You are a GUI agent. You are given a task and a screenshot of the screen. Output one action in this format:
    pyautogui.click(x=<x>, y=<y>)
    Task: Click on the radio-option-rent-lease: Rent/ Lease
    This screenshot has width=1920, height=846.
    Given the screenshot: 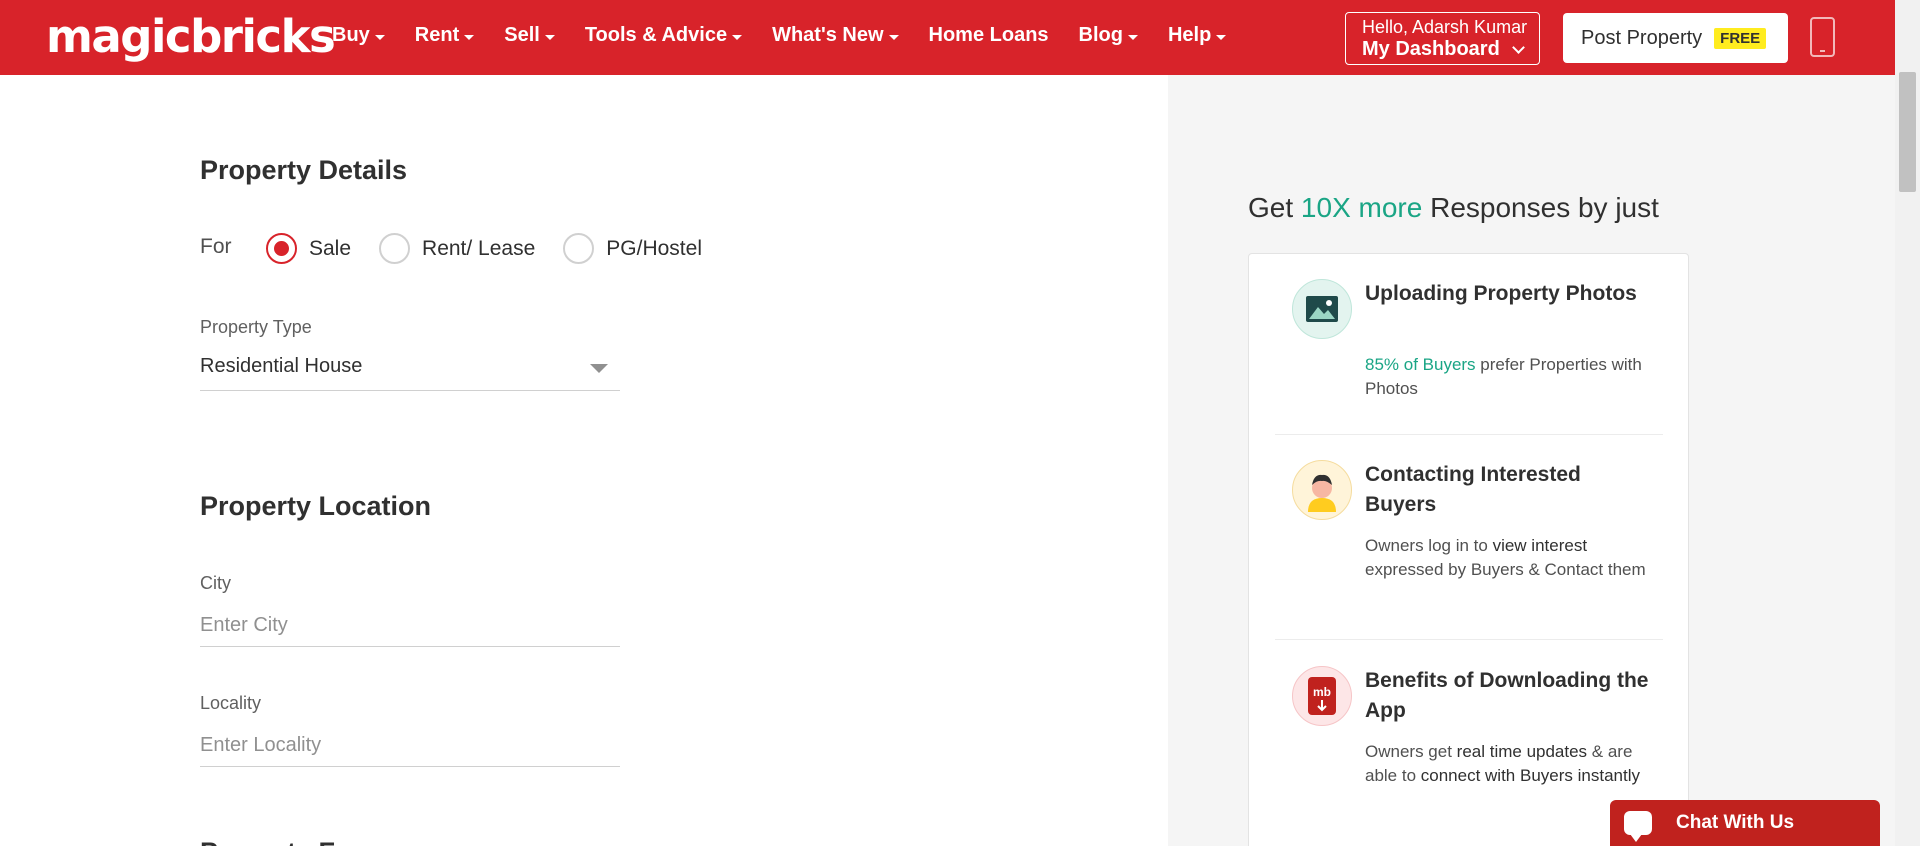 What is the action you would take?
    pyautogui.click(x=457, y=248)
    